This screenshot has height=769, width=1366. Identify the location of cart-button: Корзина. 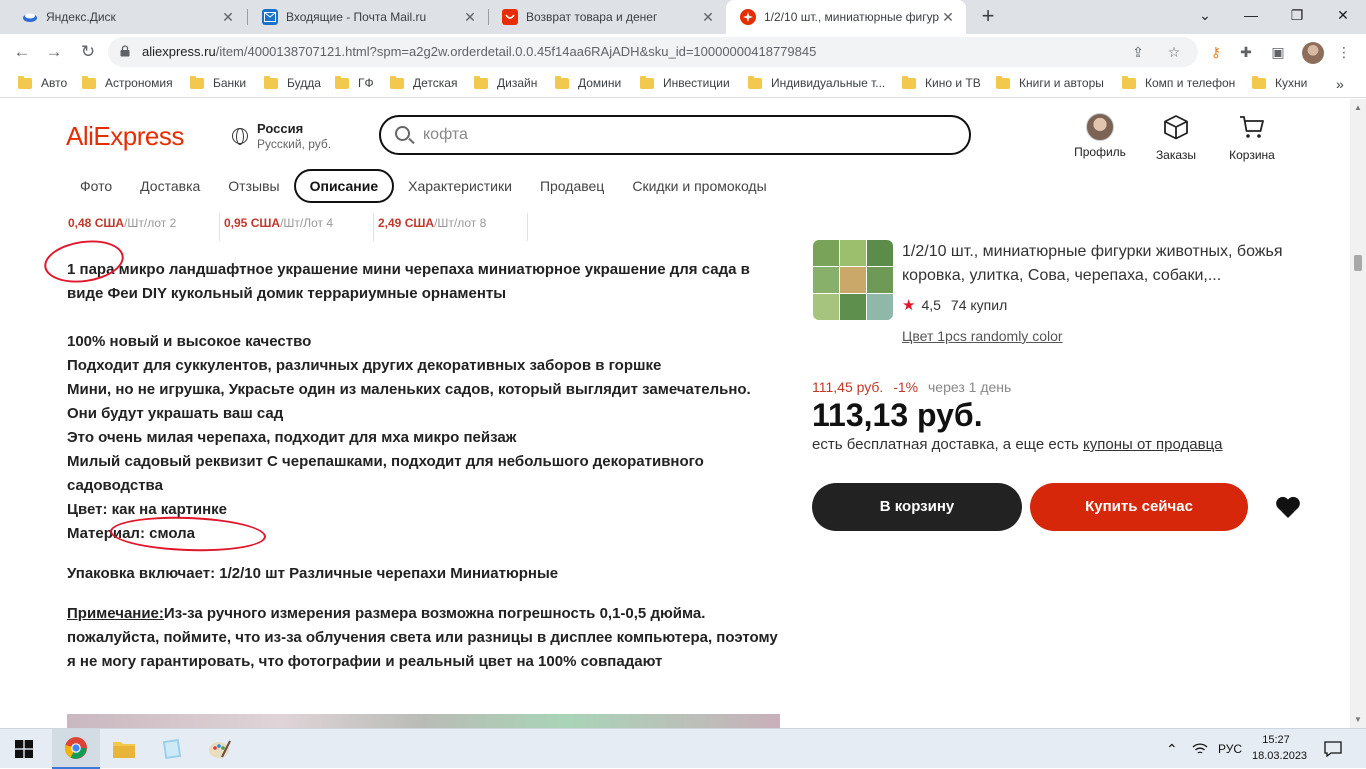
(1252, 137).